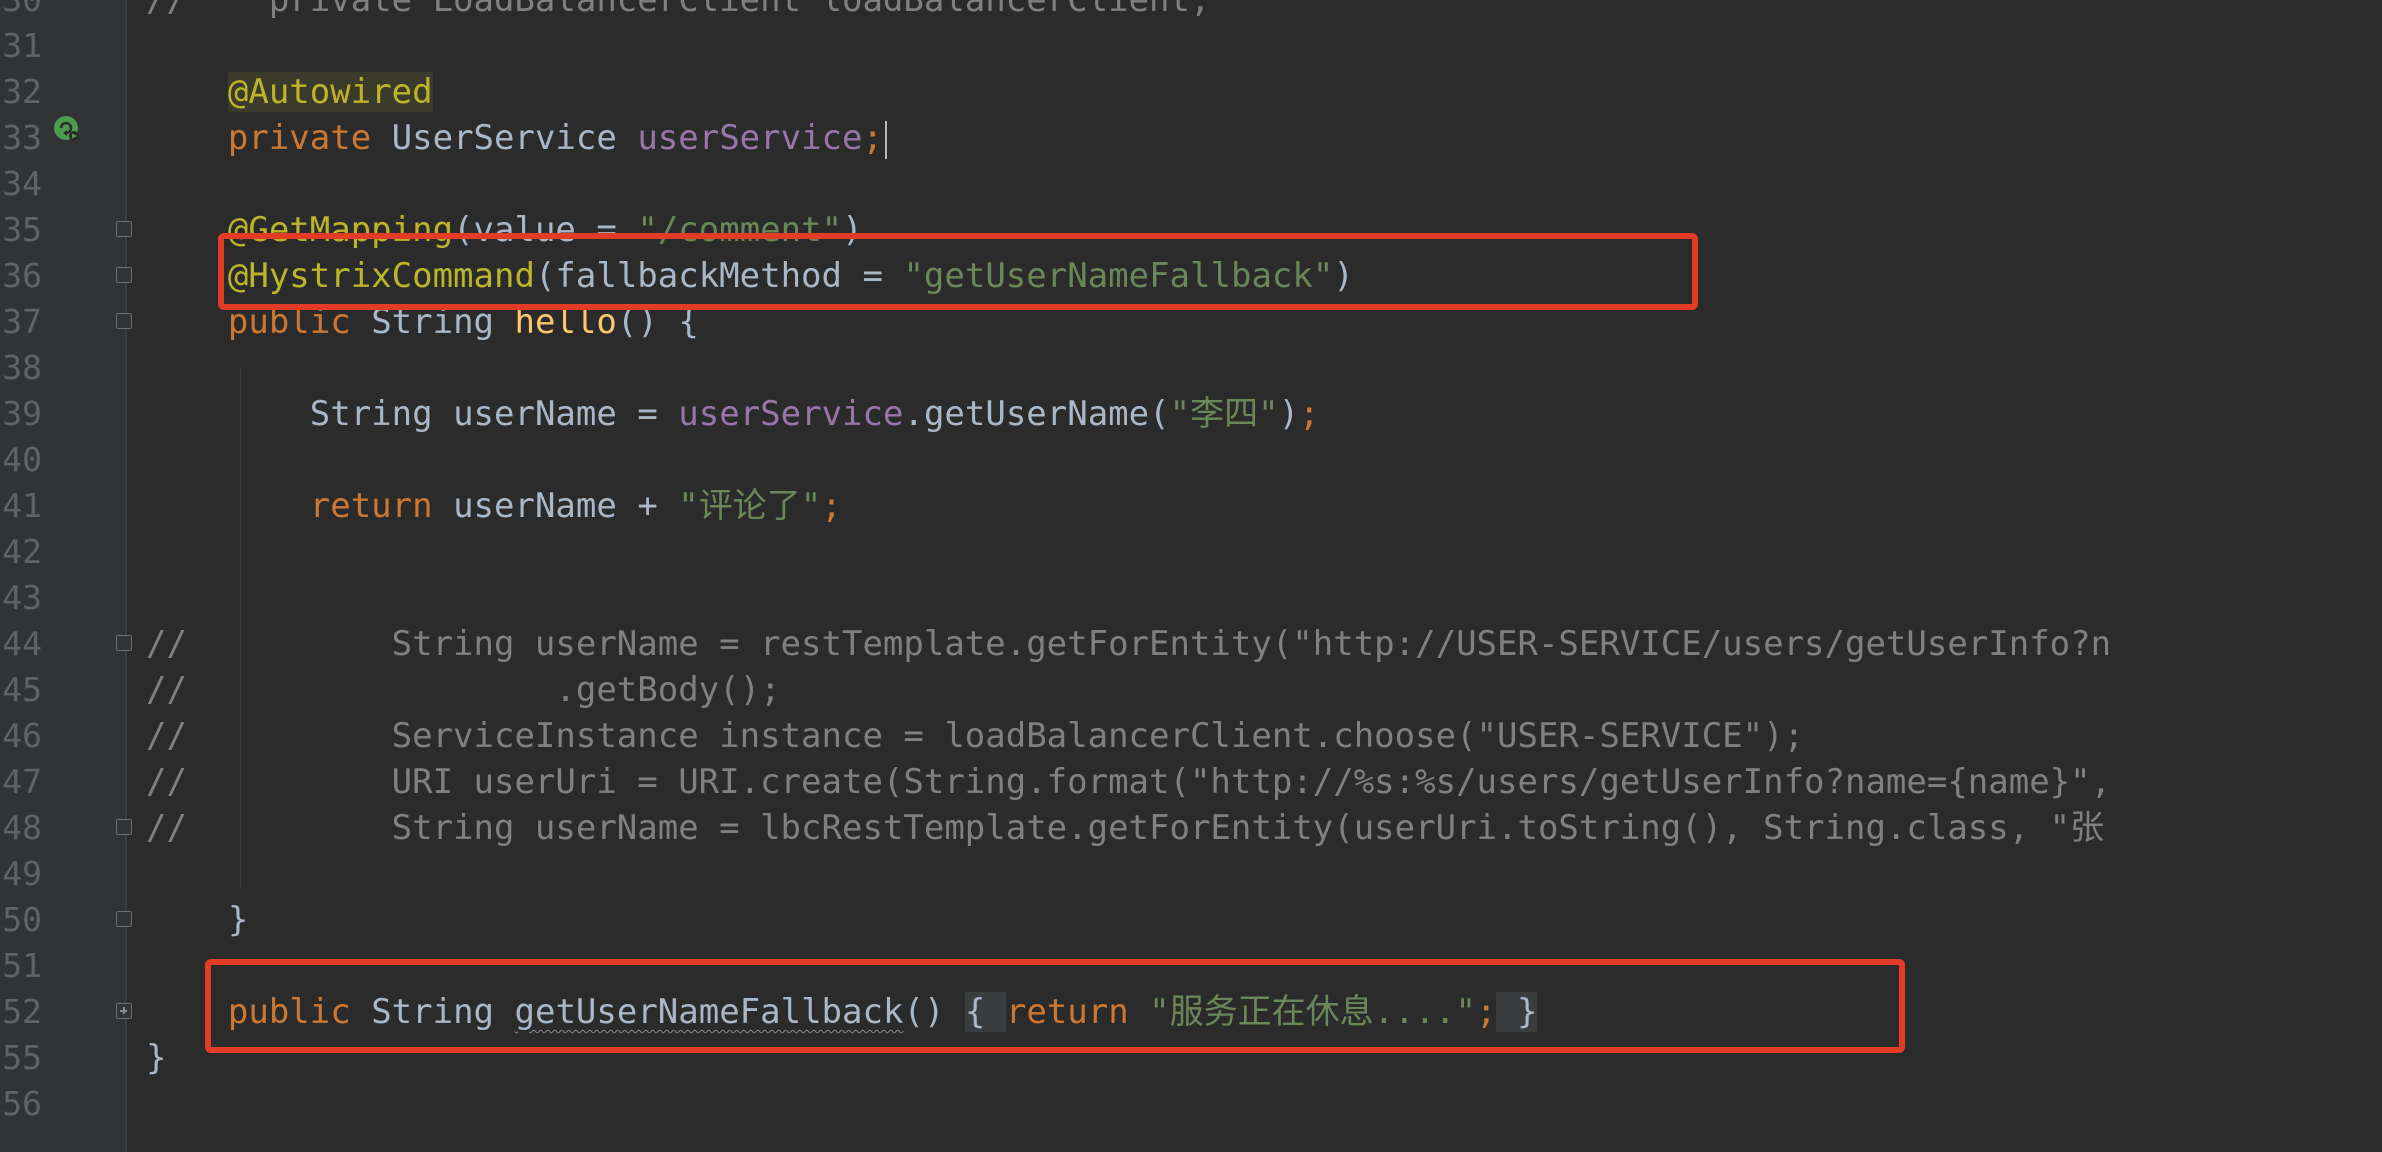 The image size is (2382, 1152). Describe the element at coordinates (1191, 552) in the screenshot. I see `code-line: 42` at that location.